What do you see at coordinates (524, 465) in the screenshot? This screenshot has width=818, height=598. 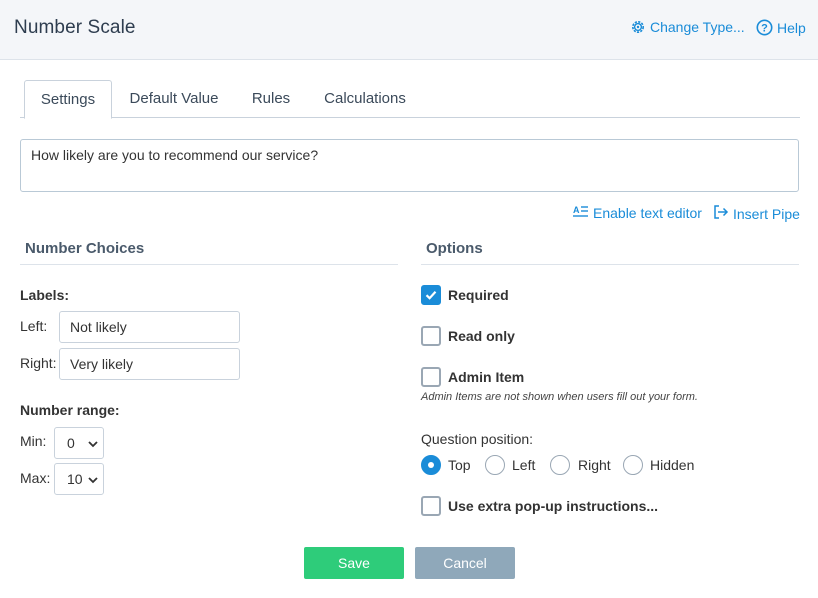 I see `position-left-label: Left` at bounding box center [524, 465].